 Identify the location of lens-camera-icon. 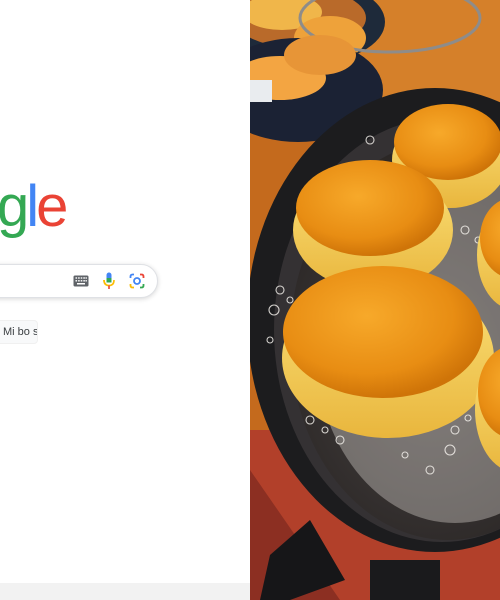
(137, 281).